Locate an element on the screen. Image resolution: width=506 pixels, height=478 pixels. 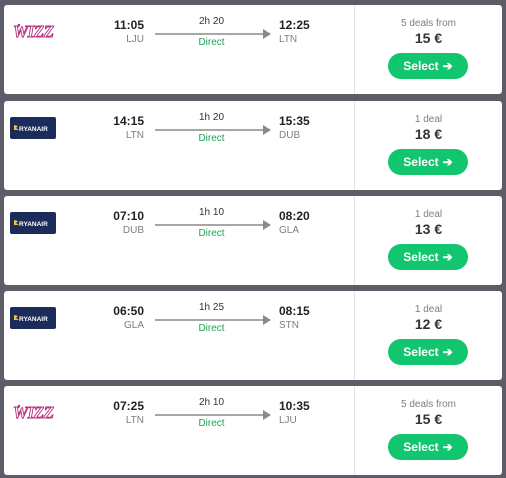
departure-airport-code: DUB is located at coordinates (133, 230).